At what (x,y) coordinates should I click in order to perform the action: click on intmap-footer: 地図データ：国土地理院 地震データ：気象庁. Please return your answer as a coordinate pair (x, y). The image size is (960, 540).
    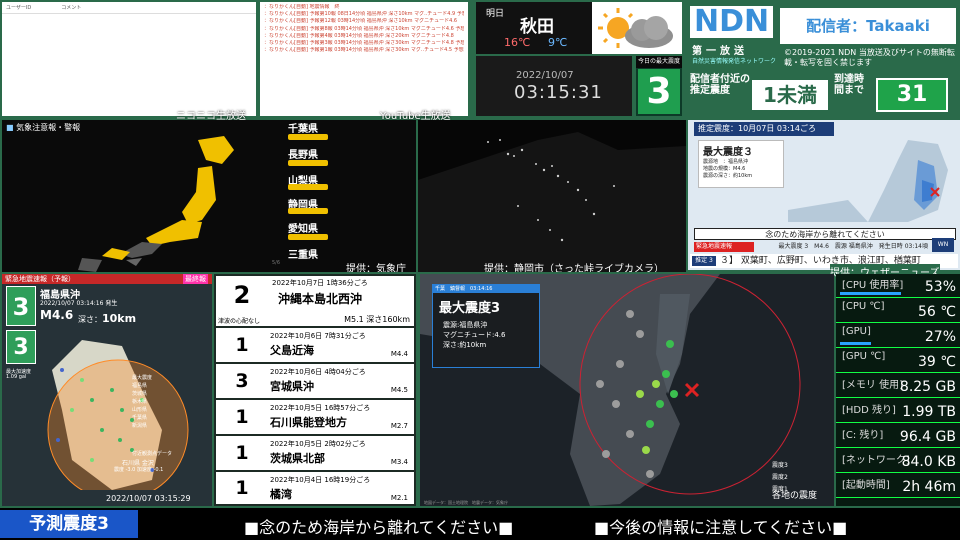
    Looking at the image, I should click on (466, 502).